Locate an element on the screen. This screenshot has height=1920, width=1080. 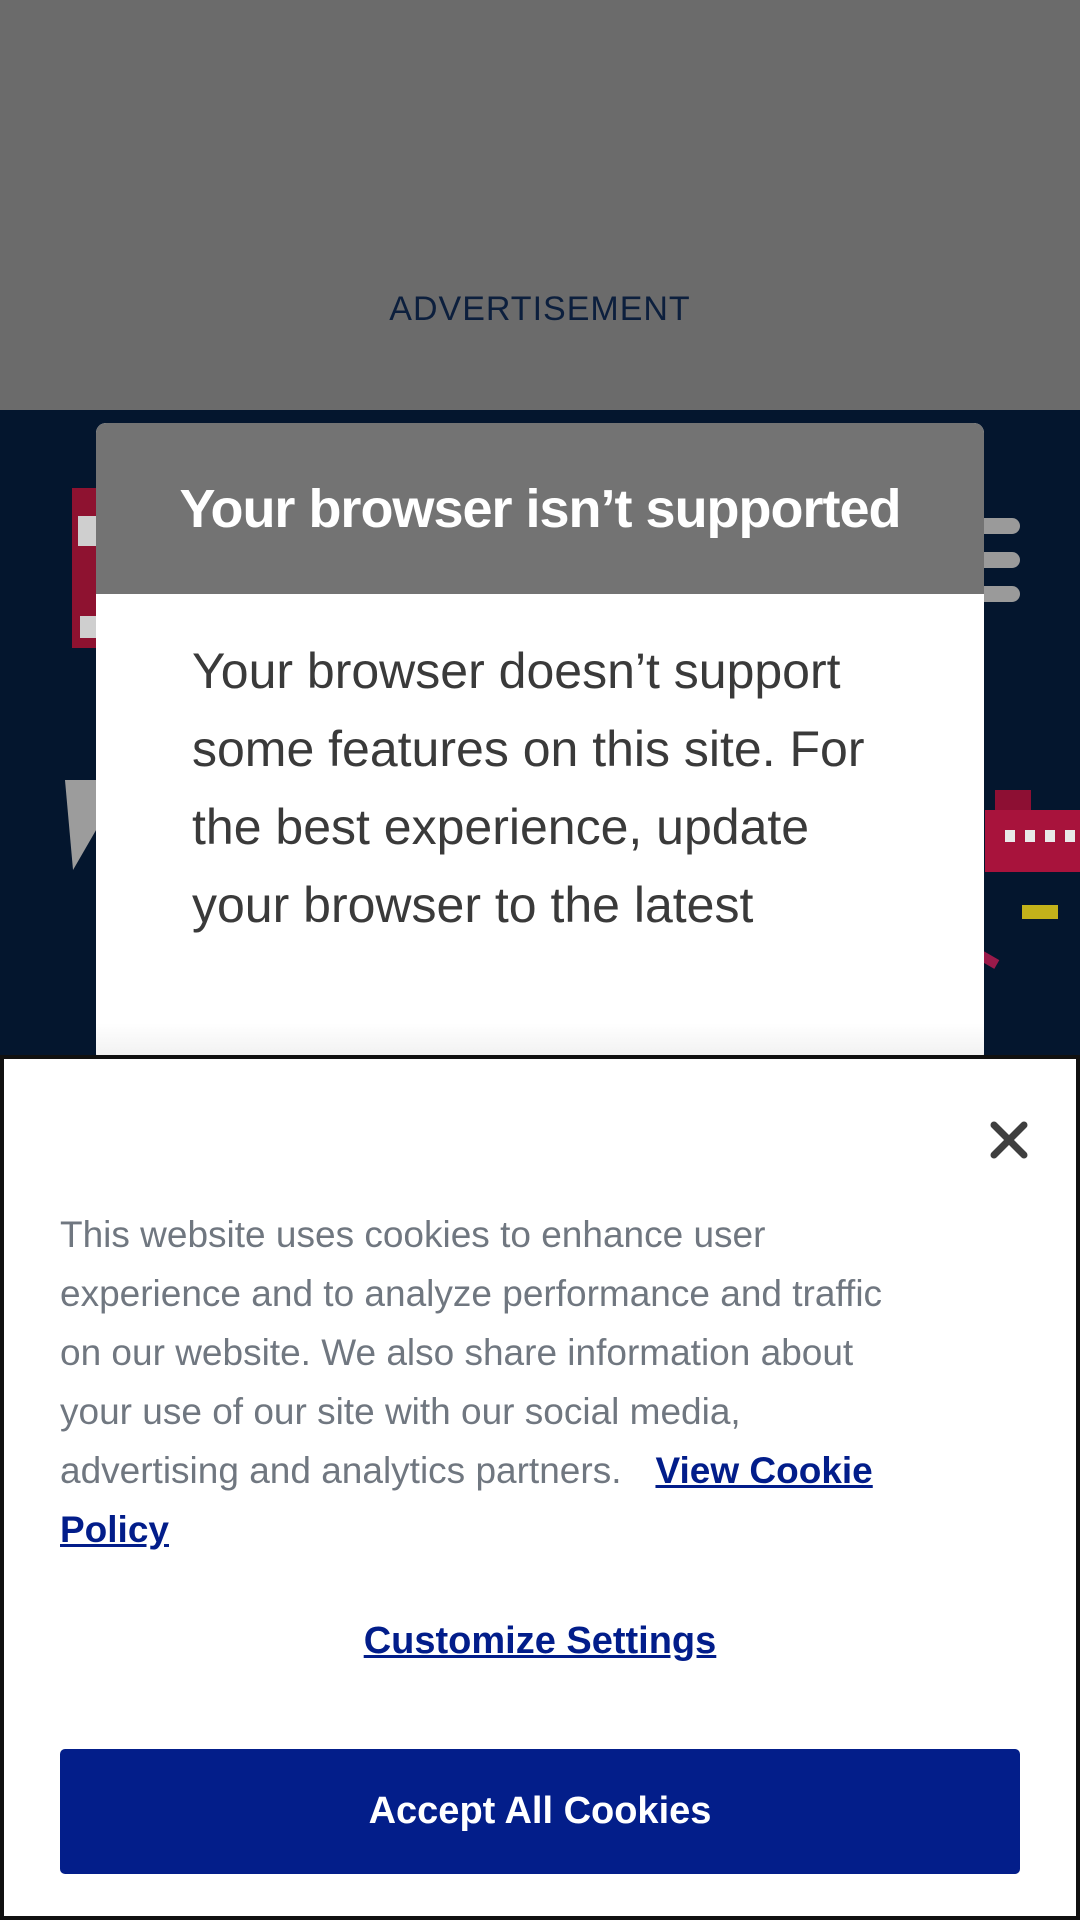
accept-all-cookies-button: Accept All Cookies is located at coordinates (540, 1811).